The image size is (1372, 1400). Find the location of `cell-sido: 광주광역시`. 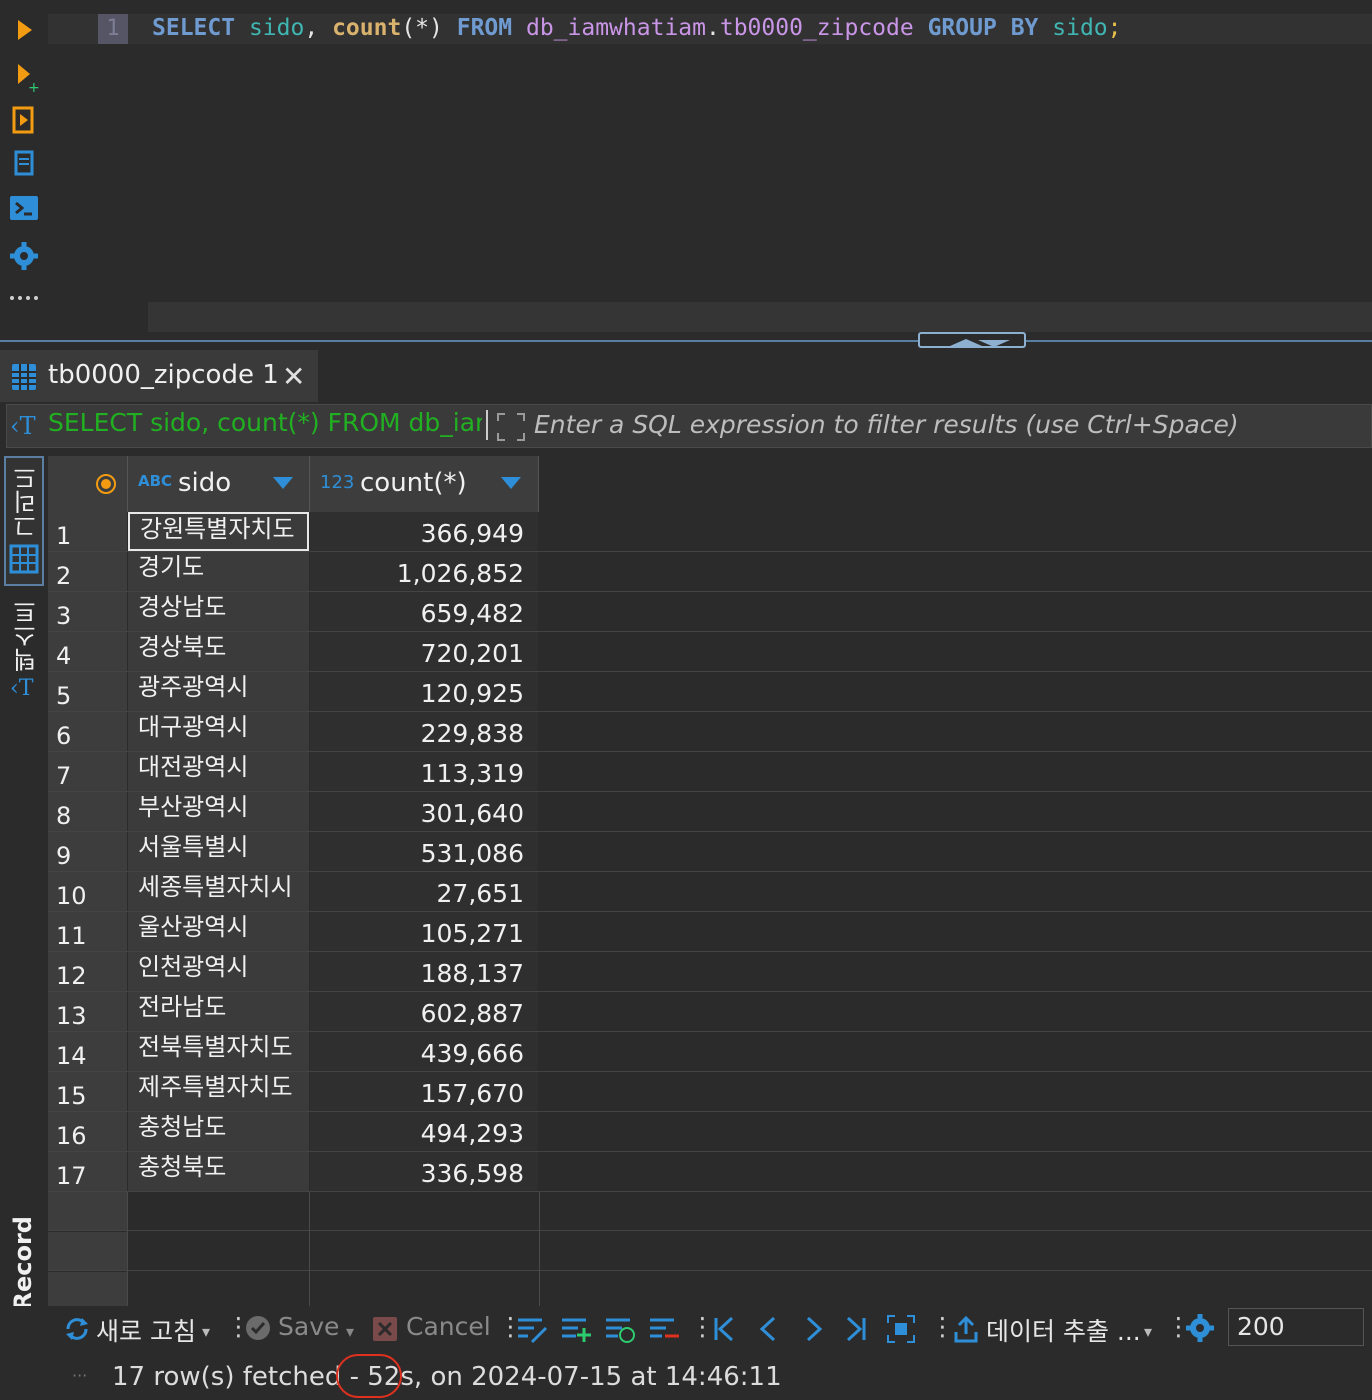

cell-sido: 광주광역시 is located at coordinates (218, 691).